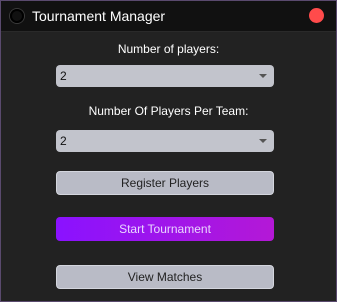  I want to click on players-select: 2, so click(165, 76).